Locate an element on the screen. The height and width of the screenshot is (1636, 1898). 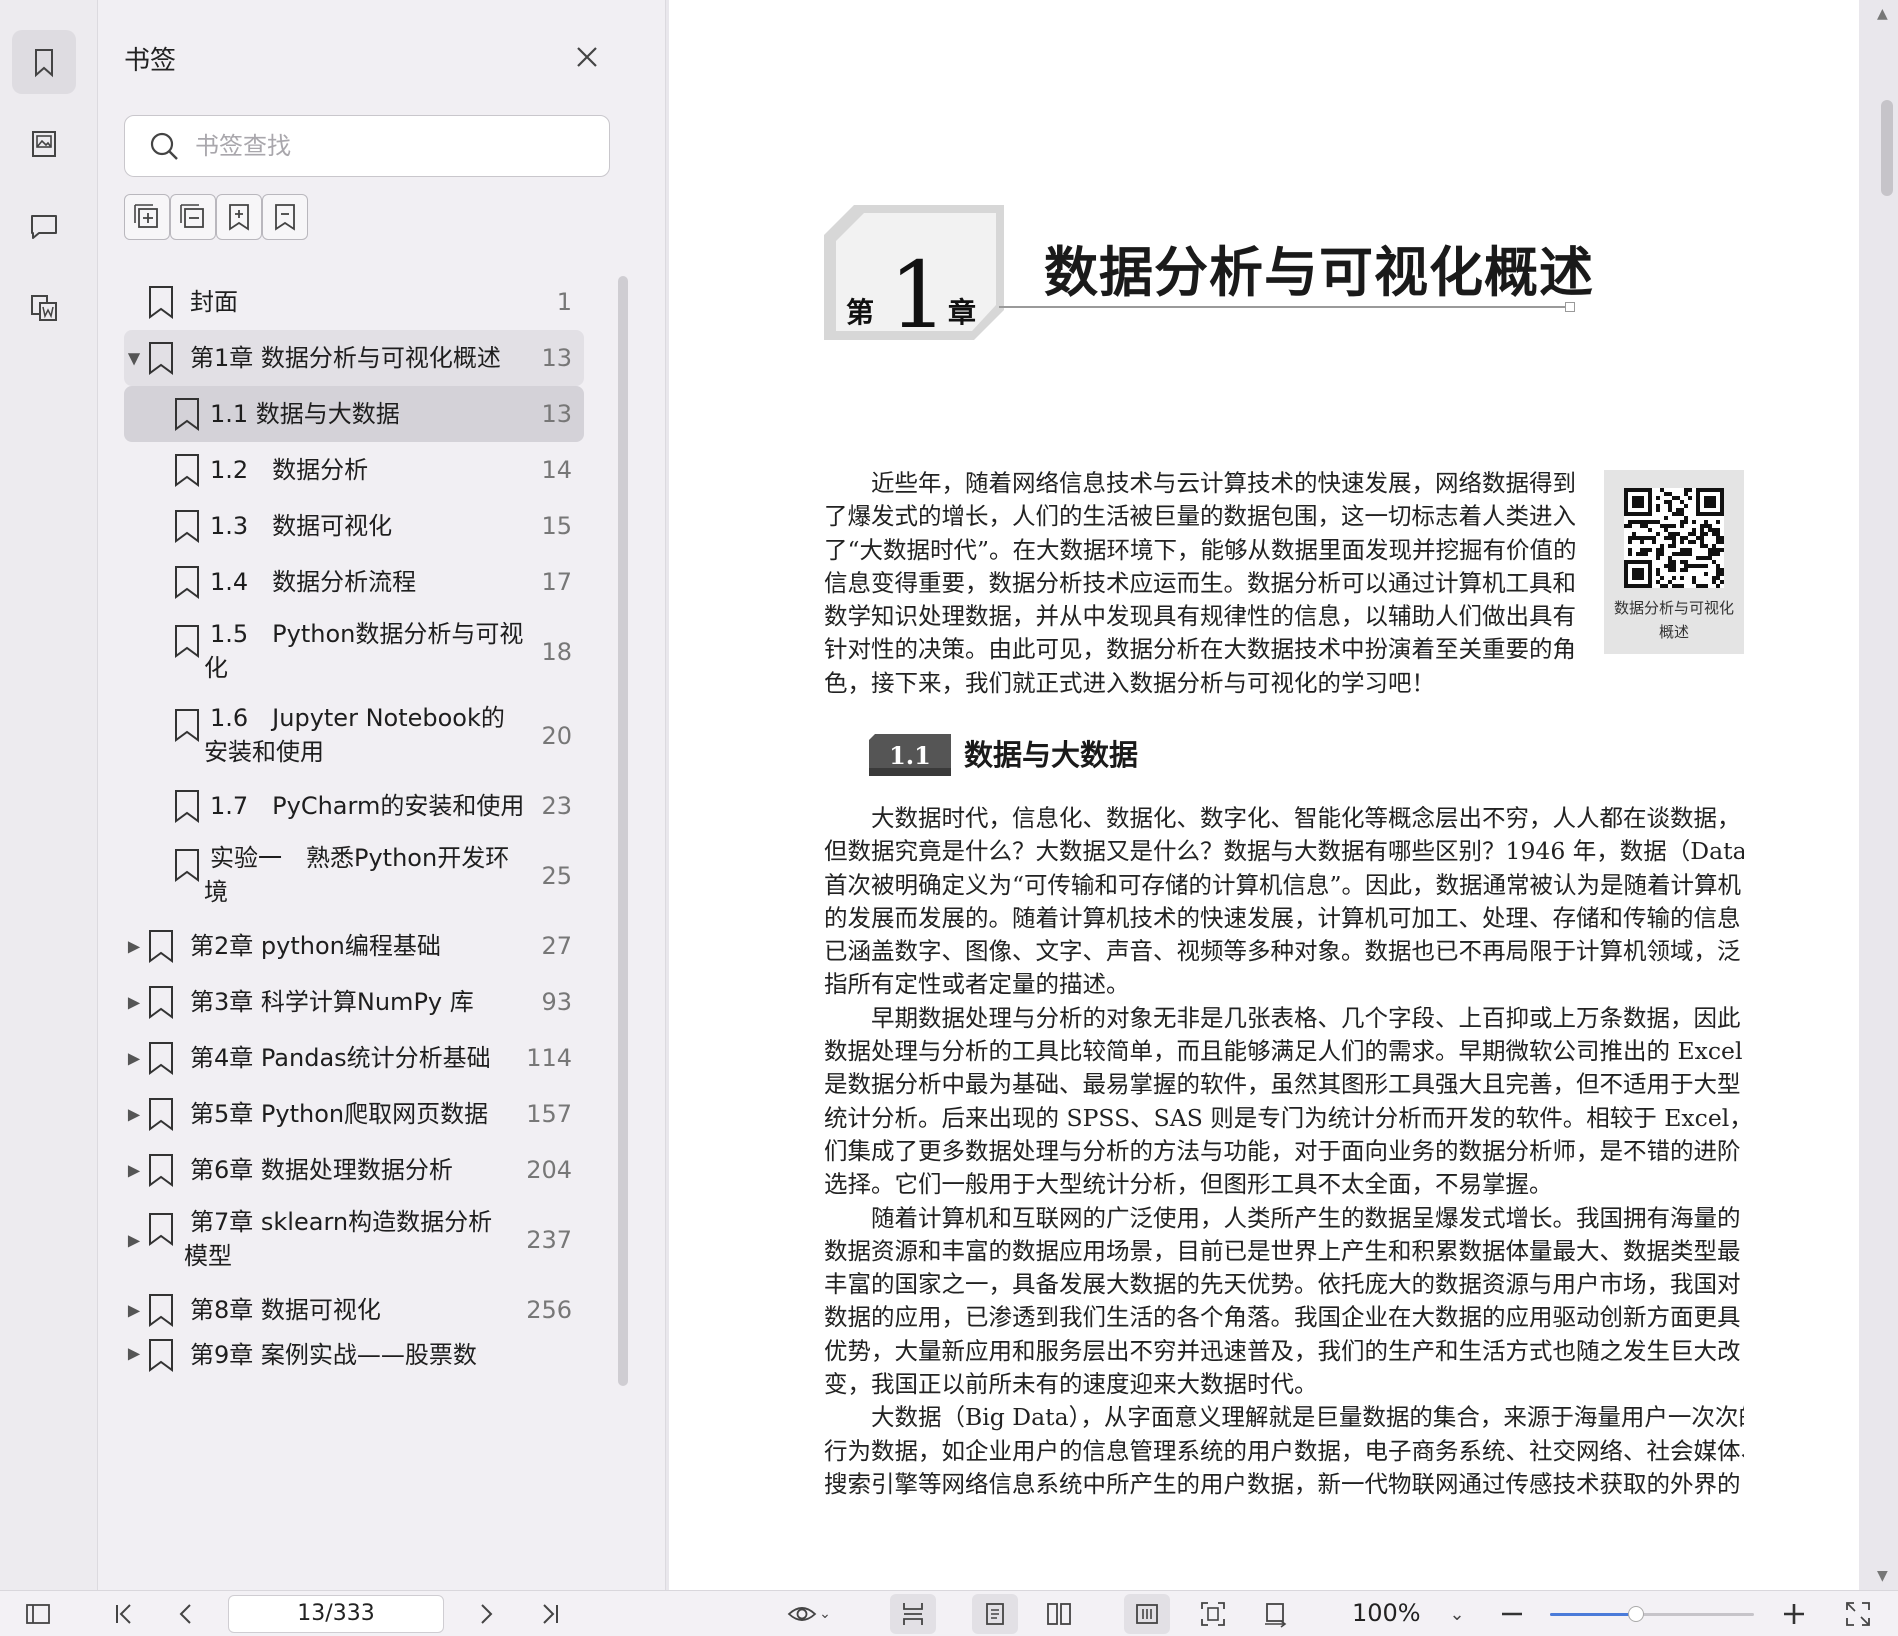
intro-line: 了爆发式的增长，人们的生活被巨量的数据包围，这一切标志着人类进入 is located at coordinates (1200, 516).